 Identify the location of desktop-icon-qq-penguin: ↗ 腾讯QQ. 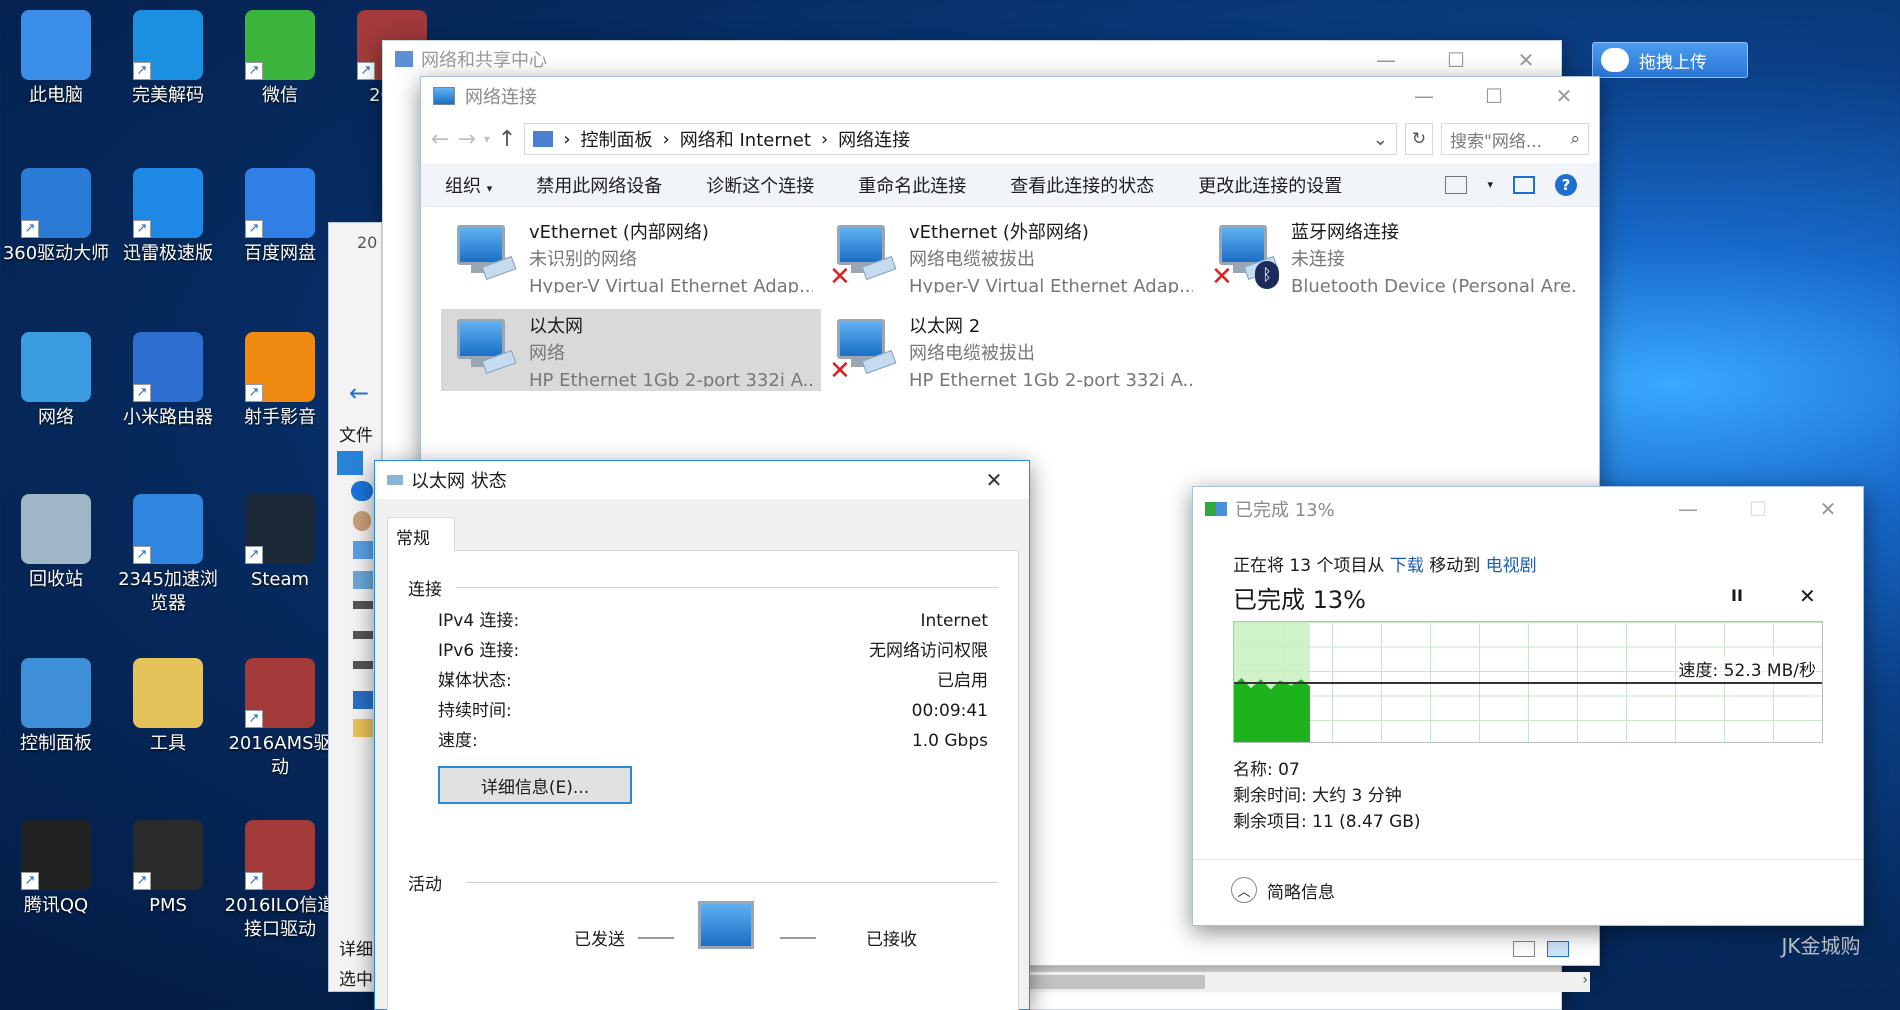
(56, 869).